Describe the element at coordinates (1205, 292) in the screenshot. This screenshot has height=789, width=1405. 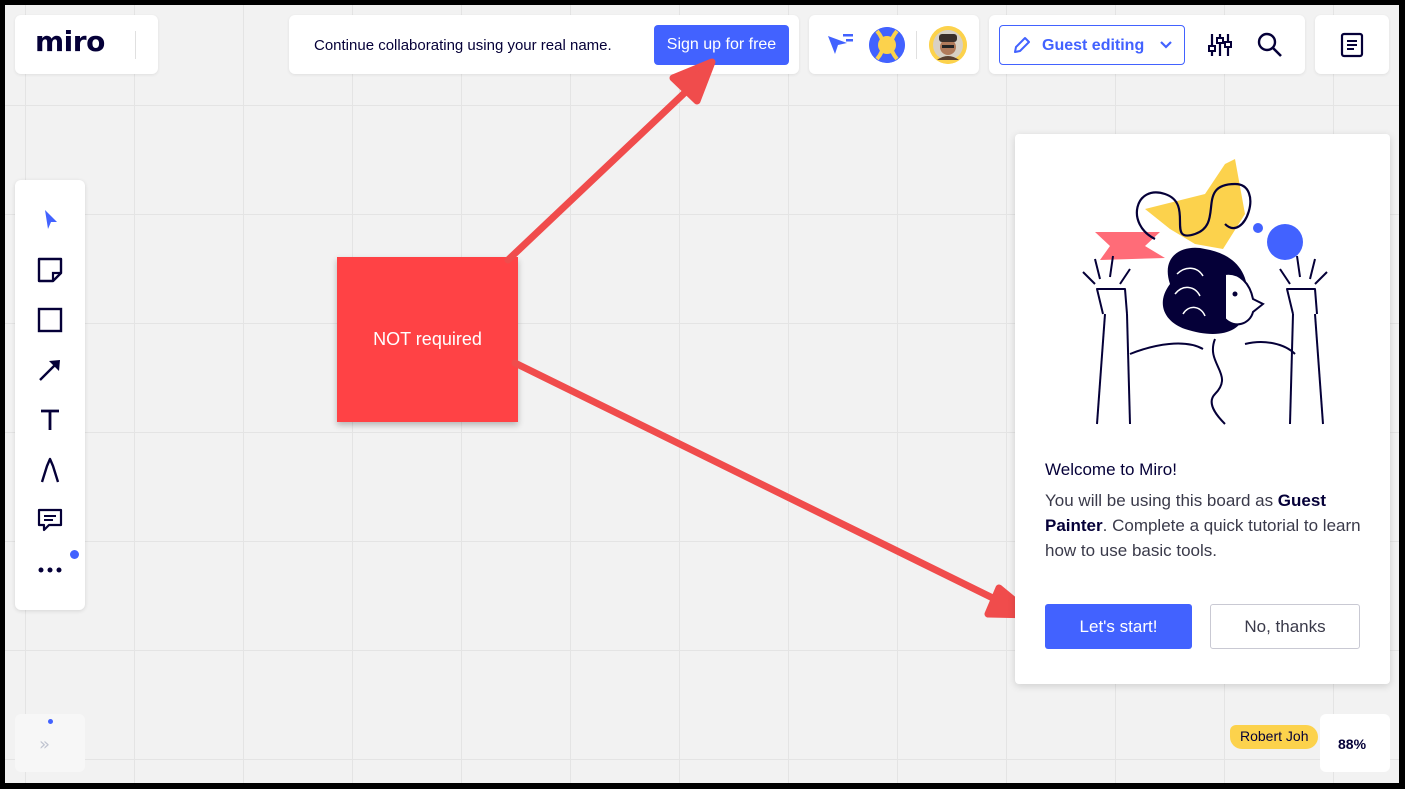
I see `welcome-illustration` at that location.